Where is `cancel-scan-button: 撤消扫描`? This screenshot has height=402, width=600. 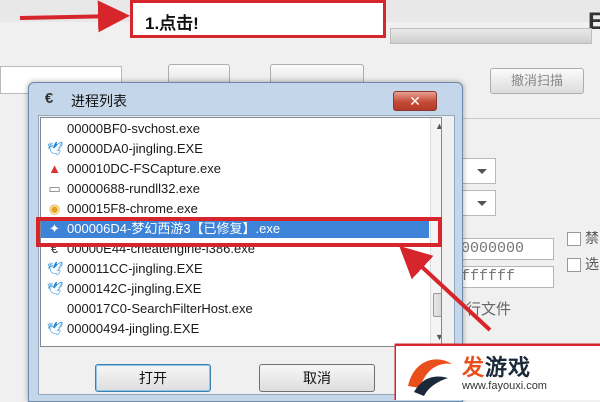 cancel-scan-button: 撤消扫描 is located at coordinates (537, 81).